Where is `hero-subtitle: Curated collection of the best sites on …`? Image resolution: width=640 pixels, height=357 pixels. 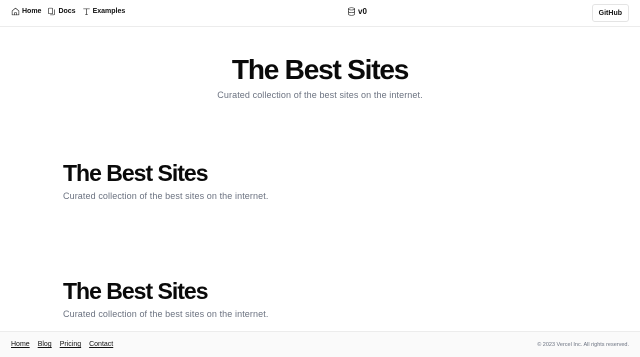 hero-subtitle: Curated collection of the best sites on … is located at coordinates (320, 95).